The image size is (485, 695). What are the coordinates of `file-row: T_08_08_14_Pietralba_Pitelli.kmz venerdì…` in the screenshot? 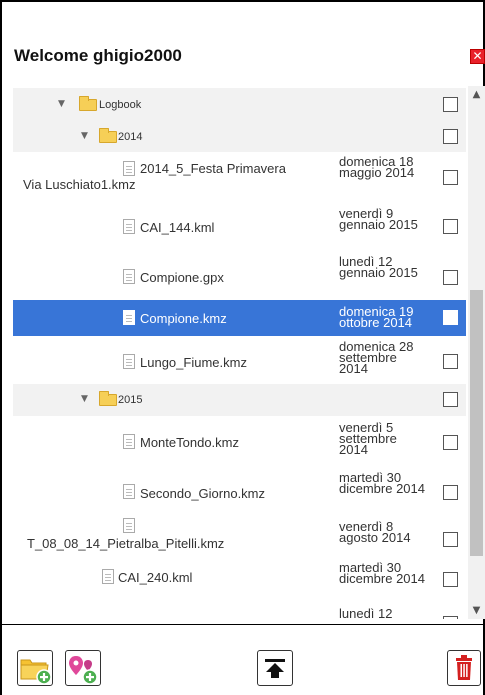 It's located at (239, 537).